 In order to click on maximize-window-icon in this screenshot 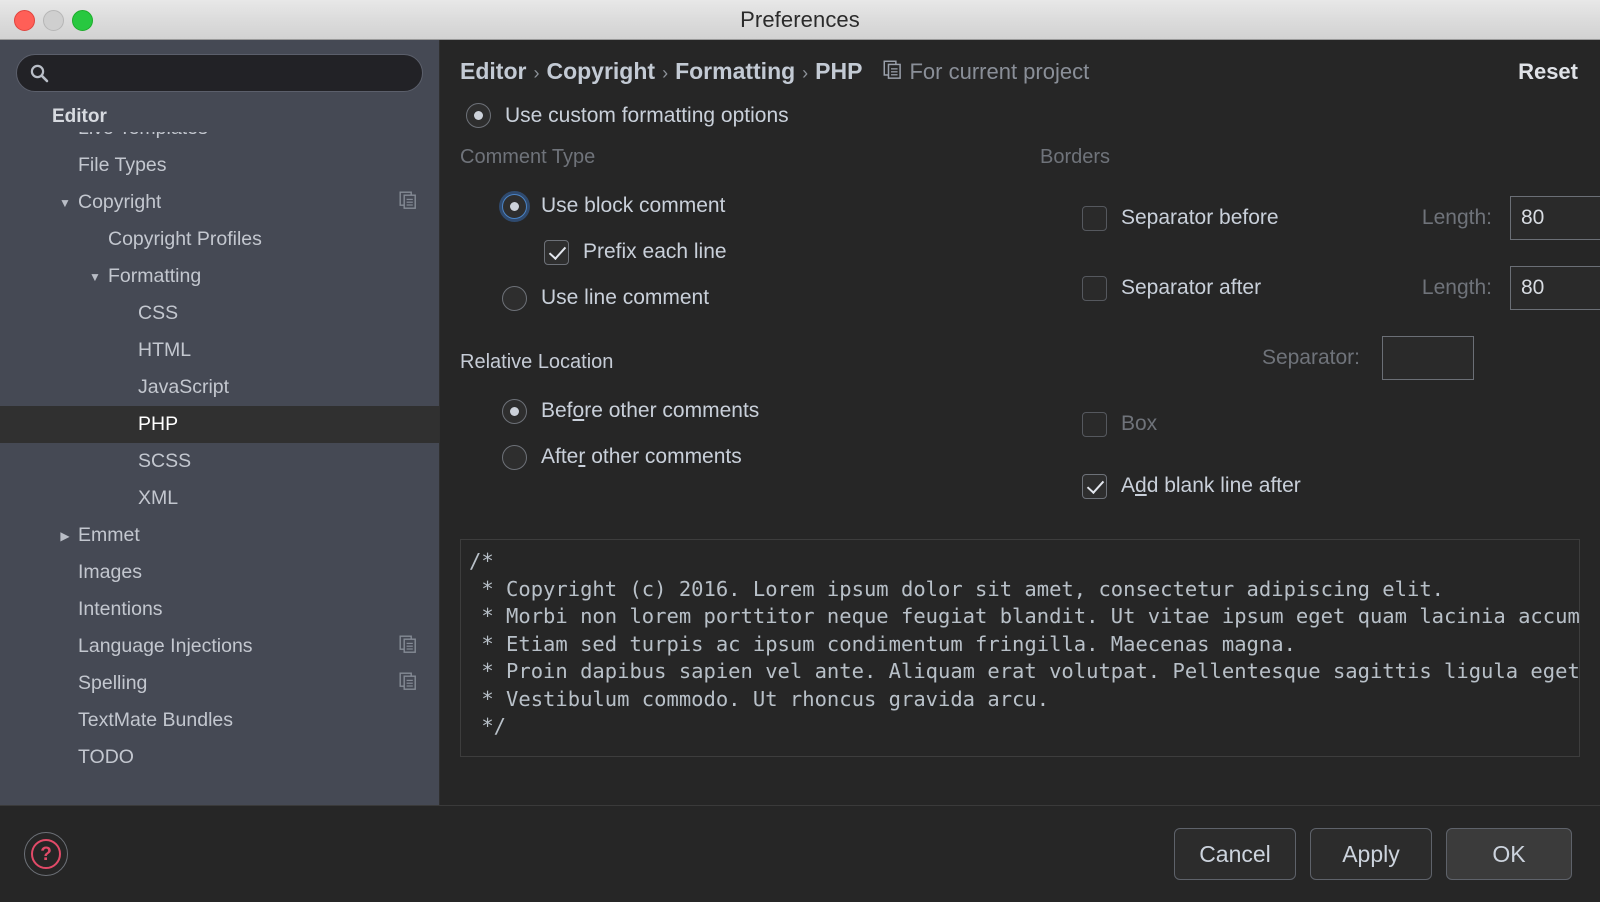, I will do `click(82, 20)`.